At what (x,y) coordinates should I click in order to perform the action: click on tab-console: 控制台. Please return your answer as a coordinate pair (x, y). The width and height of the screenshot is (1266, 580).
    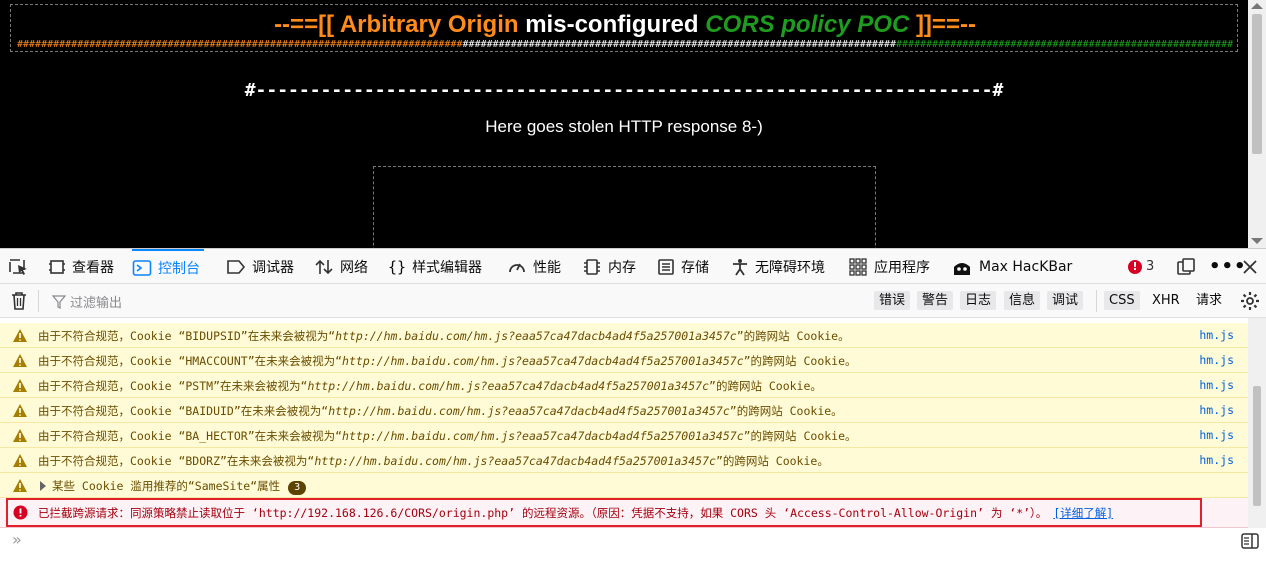
    Looking at the image, I should click on (168, 266).